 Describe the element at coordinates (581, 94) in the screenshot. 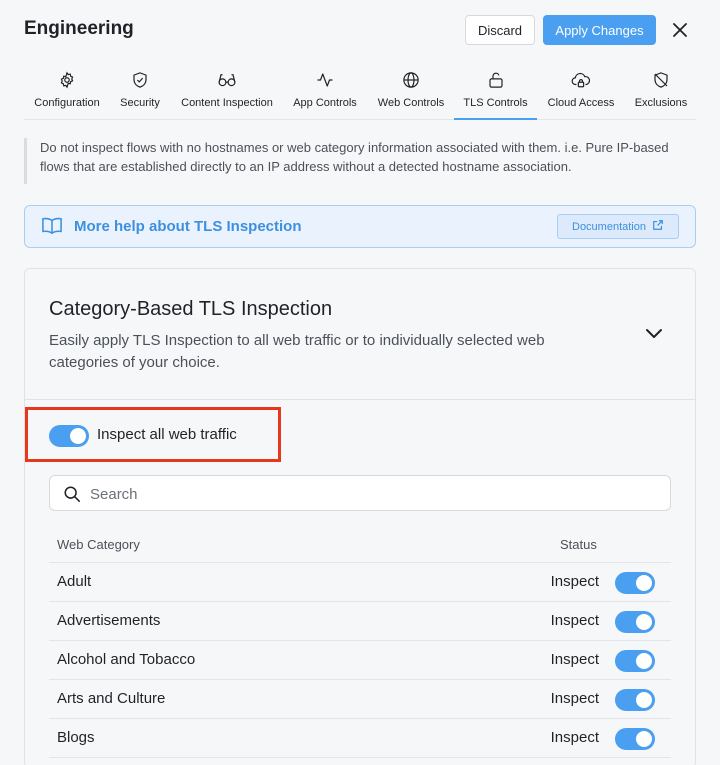

I see `tab-cloud-access: Cloud Access` at that location.